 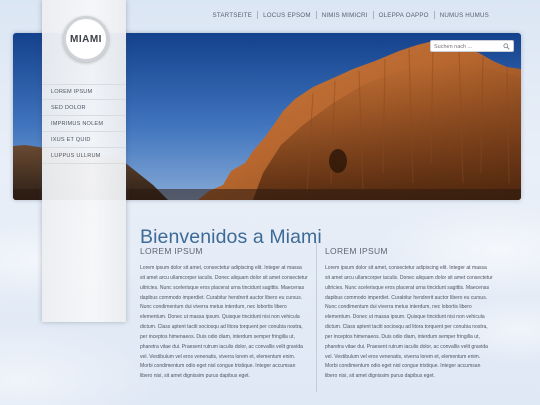 I want to click on sidebar-item-imprimus-nolem: IMPRIMUS NOLEM, so click(x=84, y=124).